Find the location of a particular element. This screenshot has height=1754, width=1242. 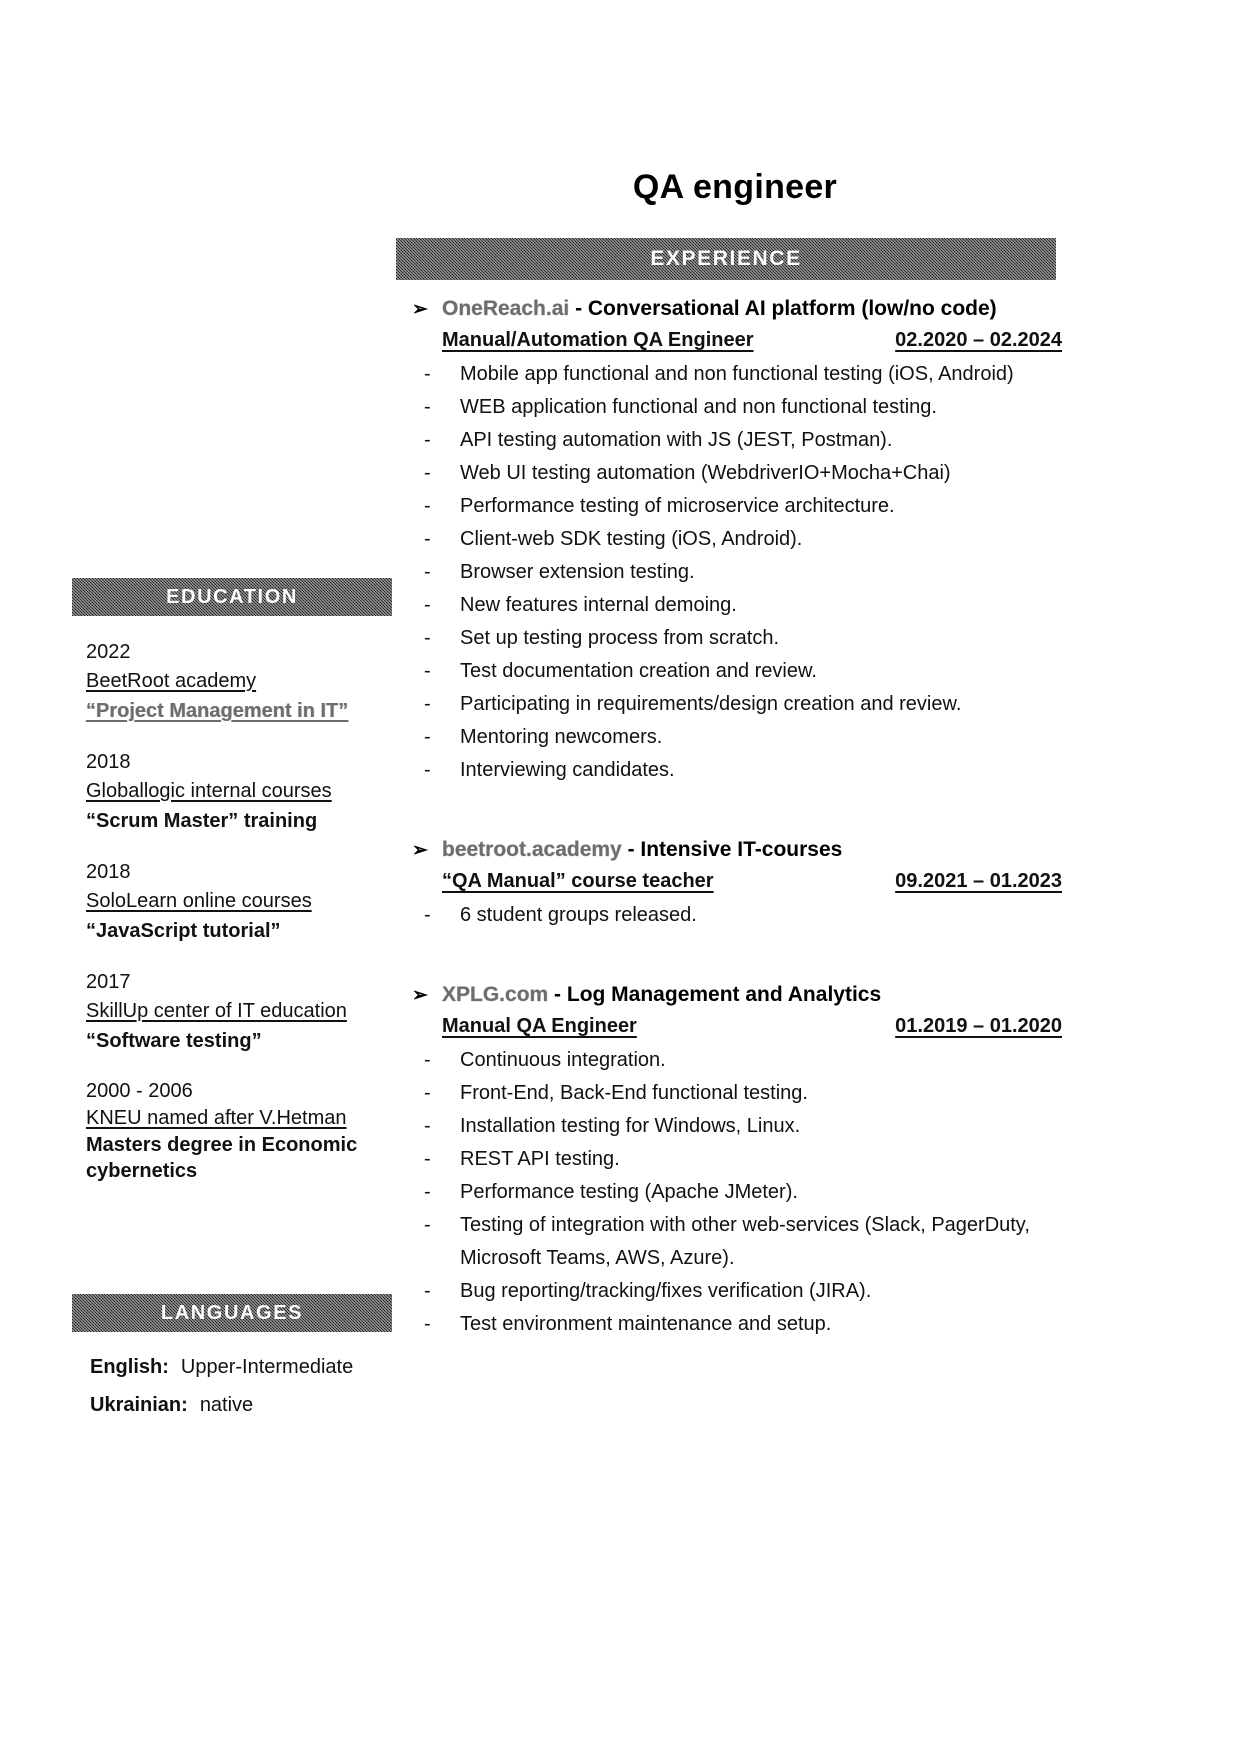

job-dates: 02.2020 – 02.2024 is located at coordinates (978, 340).